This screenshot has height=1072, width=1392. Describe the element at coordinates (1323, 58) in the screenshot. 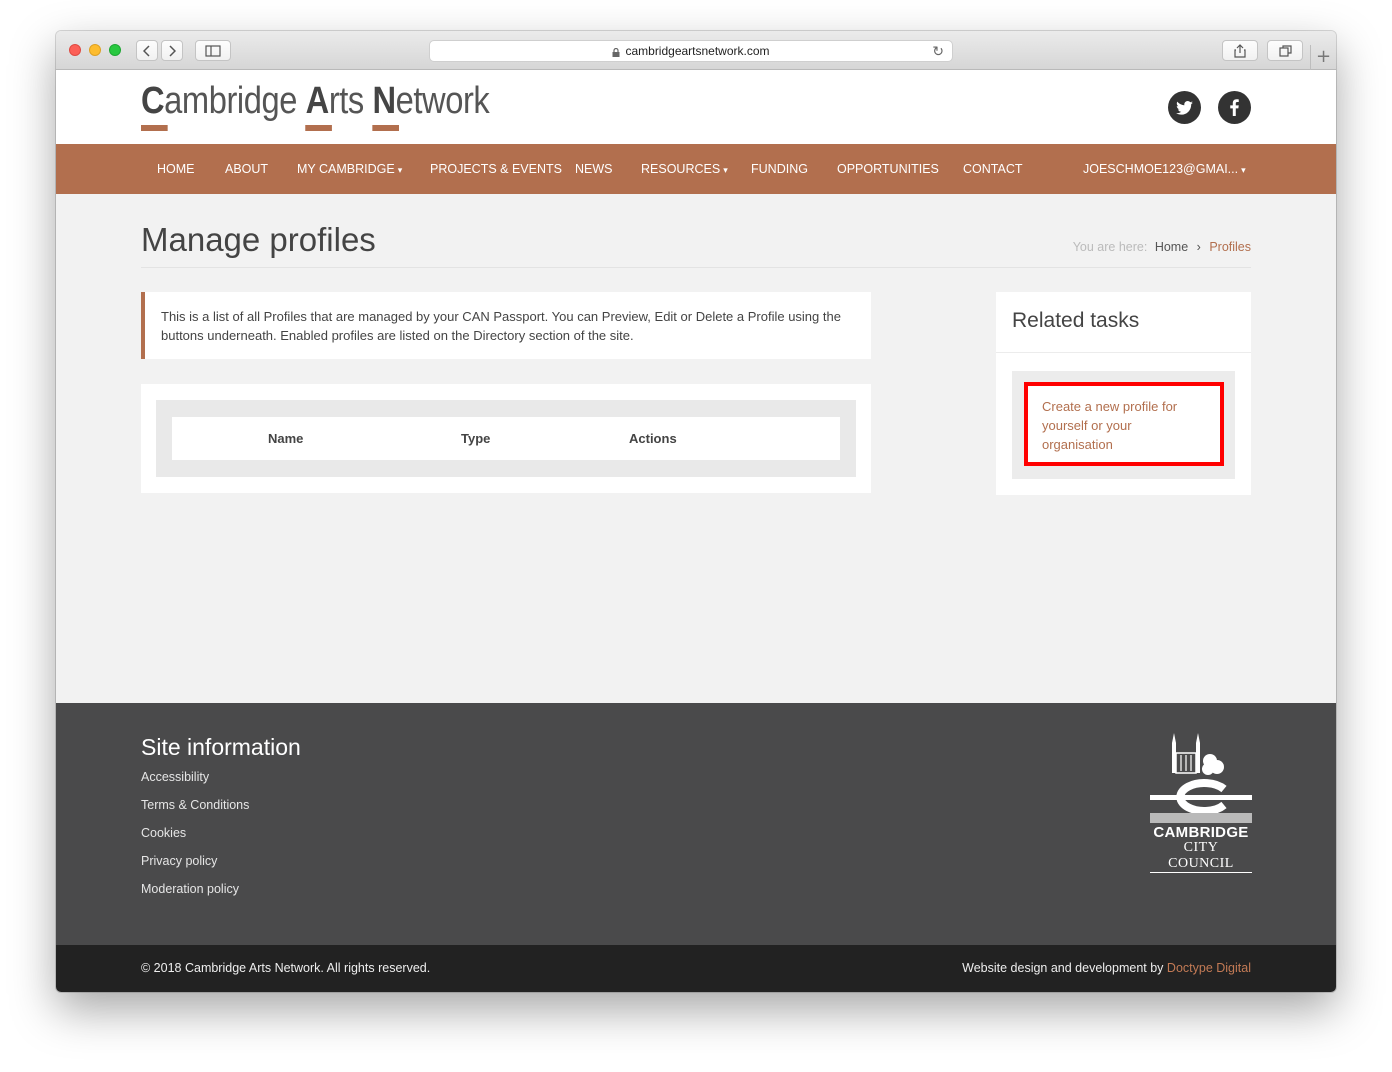

I see `new-tab-button: +` at that location.